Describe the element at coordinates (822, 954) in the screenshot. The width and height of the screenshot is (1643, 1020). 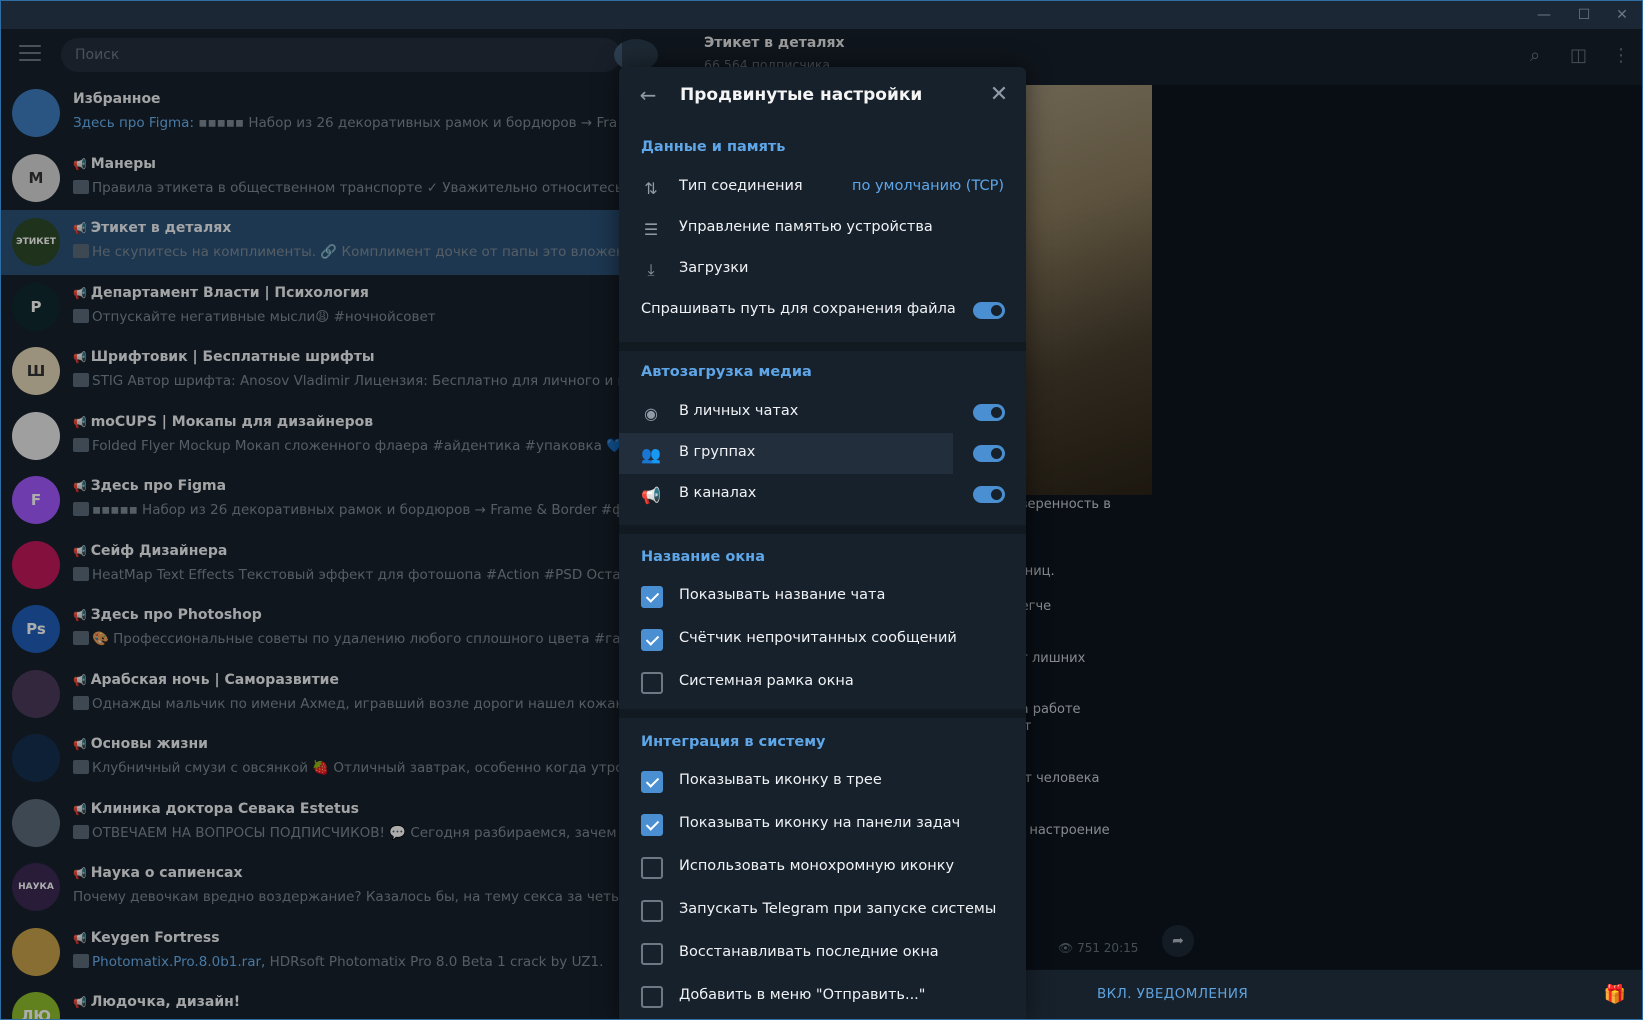
I see `restore-windows-row: Восстанавливать последние окна` at that location.